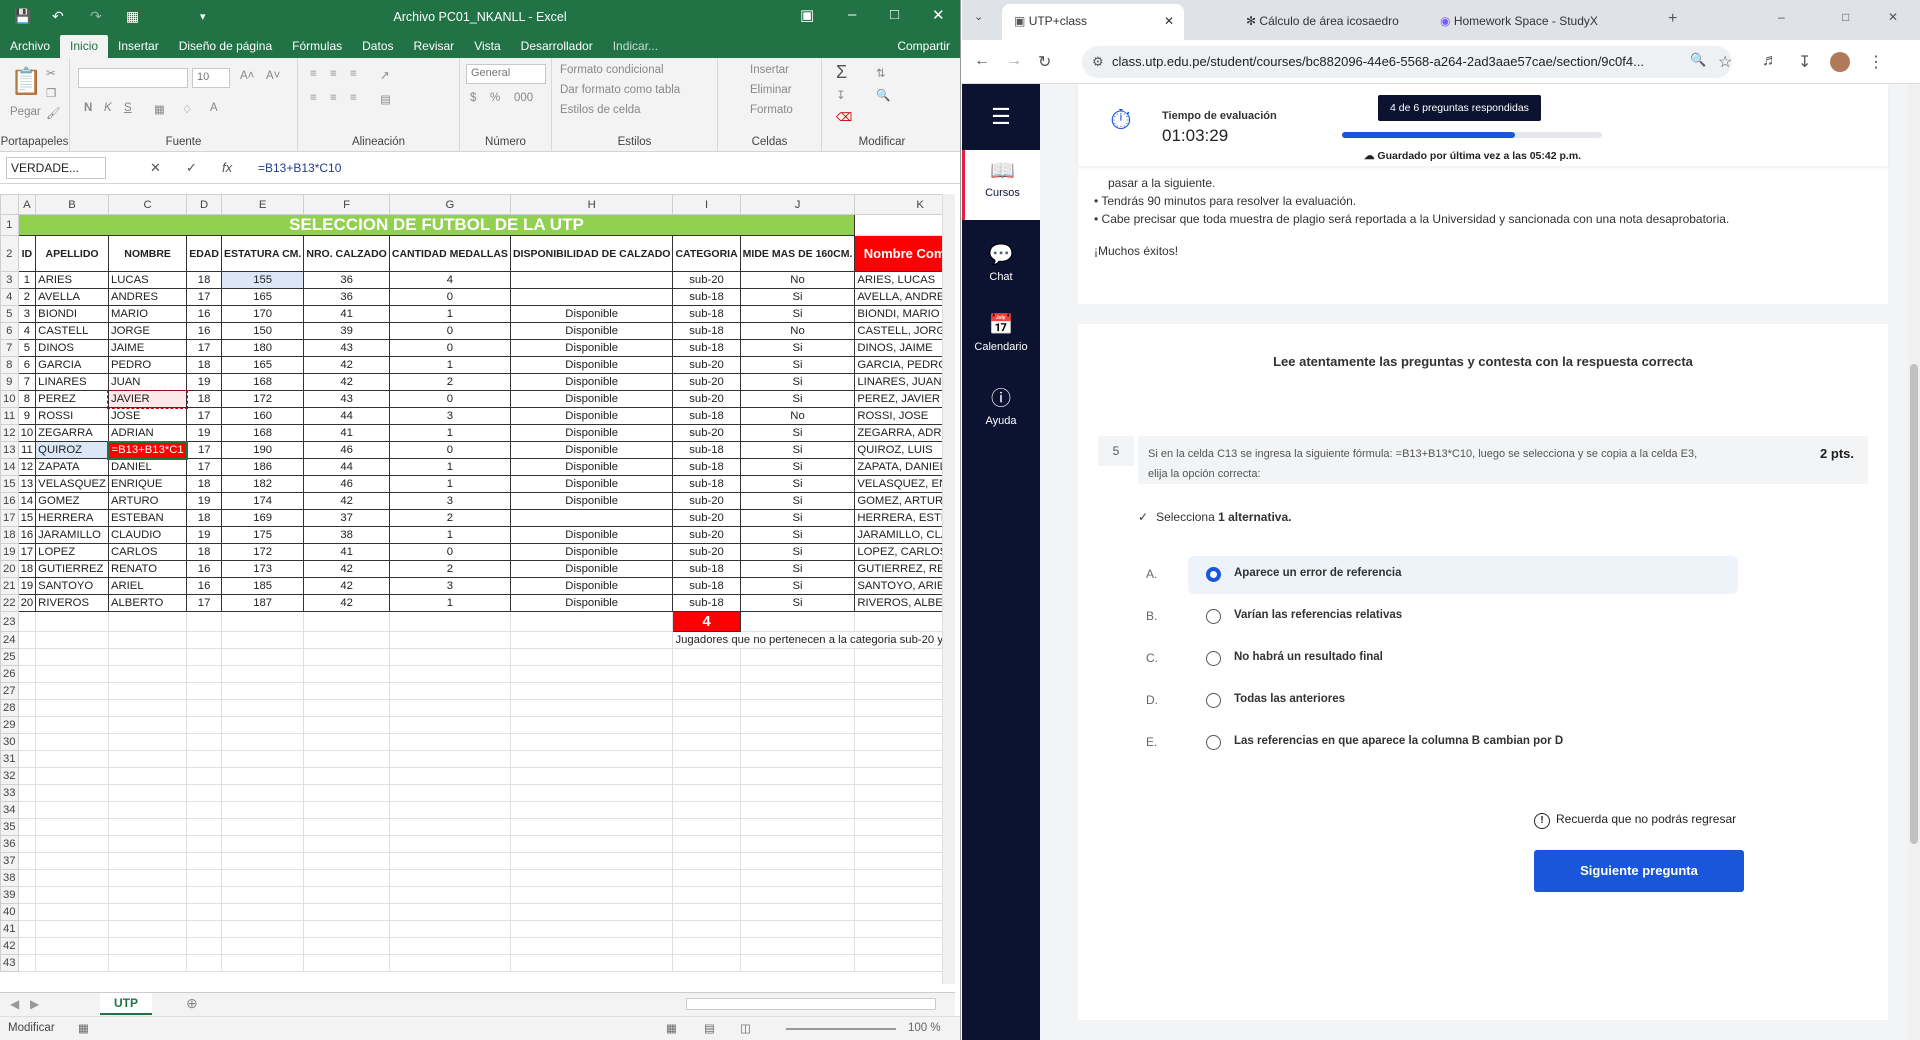 This screenshot has height=1040, width=1920. I want to click on table-cell: JUAN, so click(147, 382).